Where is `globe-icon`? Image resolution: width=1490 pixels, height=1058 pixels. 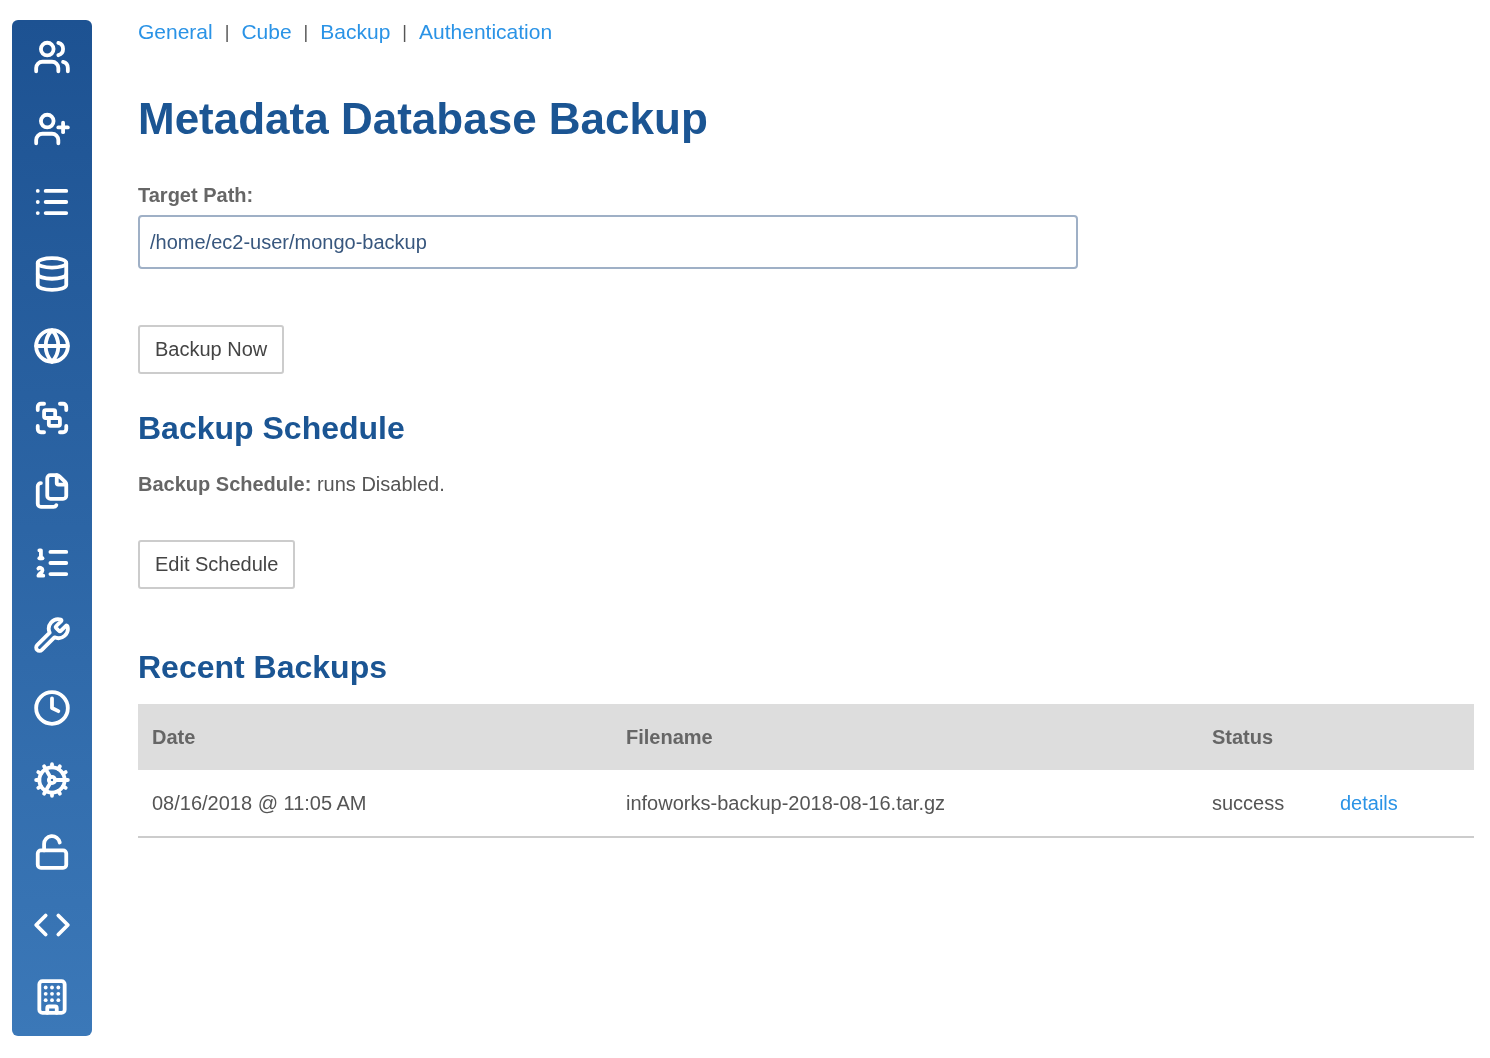 globe-icon is located at coordinates (52, 346).